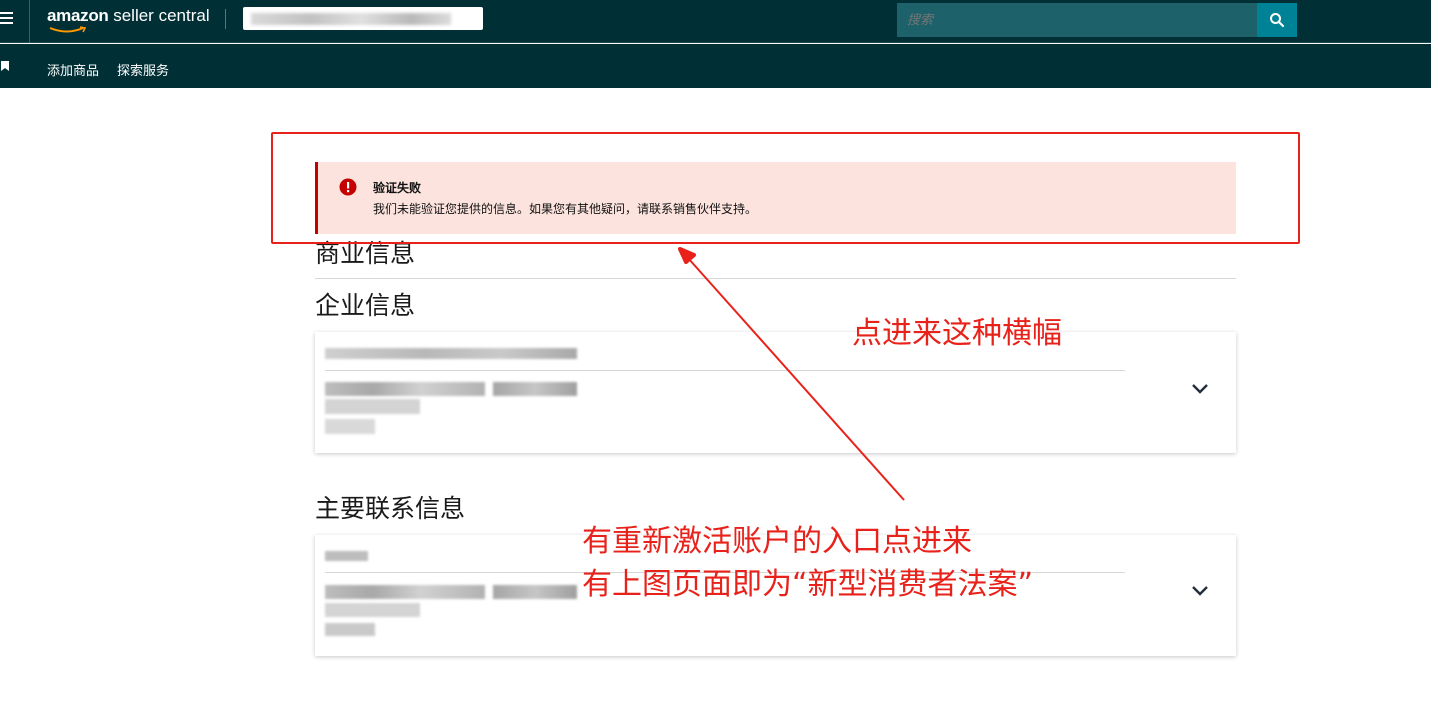 This screenshot has height=705, width=1431. I want to click on hamburger-icon, so click(7, 19).